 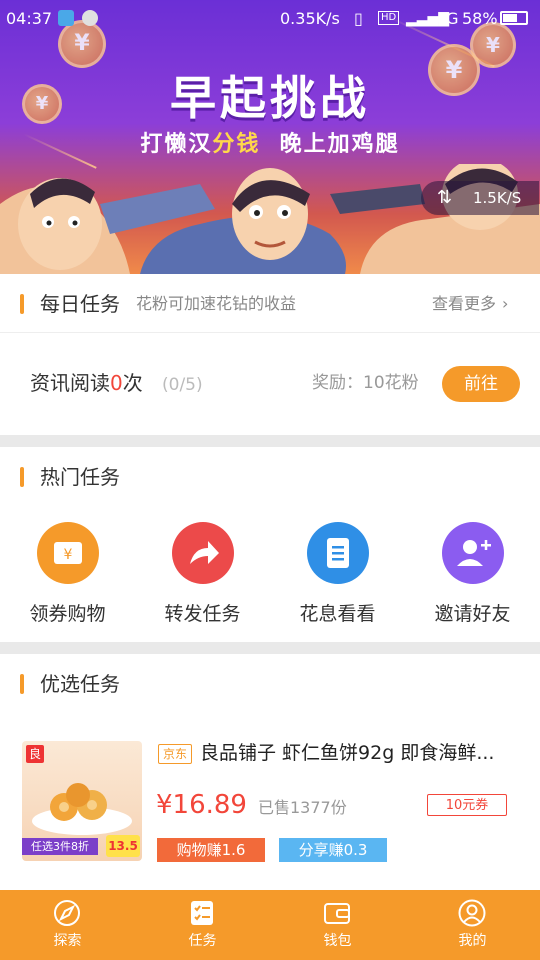 I want to click on shop-earn-badge: 购物赚1.6, so click(x=211, y=850).